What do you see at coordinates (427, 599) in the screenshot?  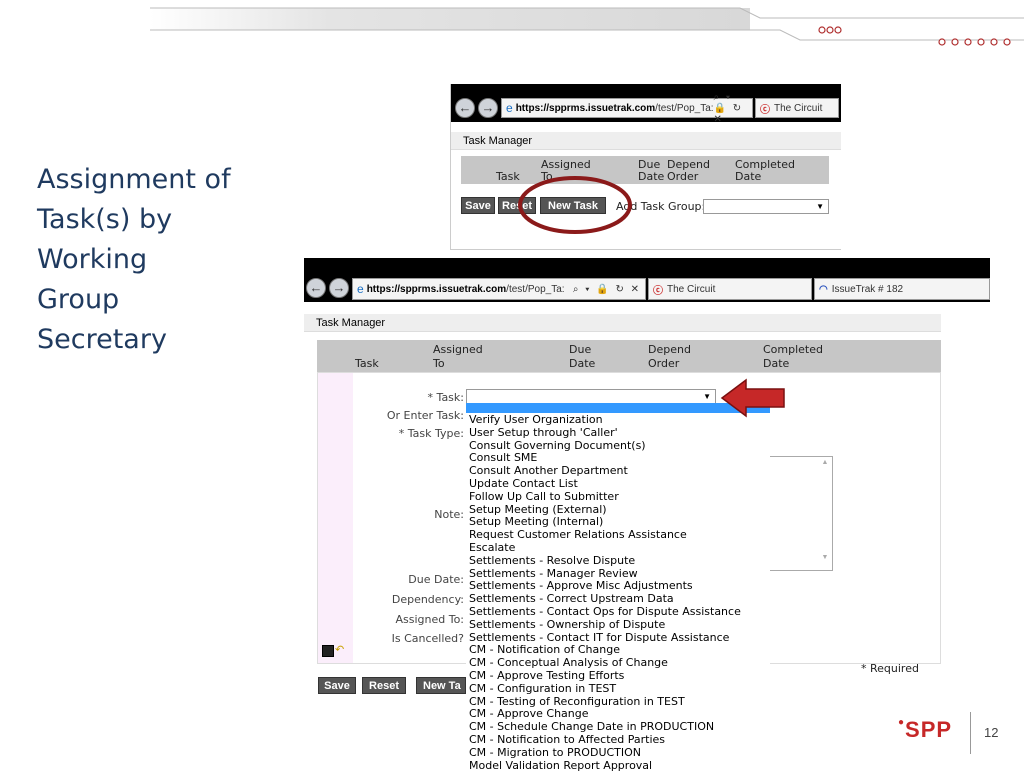 I see `label-dependency: Dependency:` at bounding box center [427, 599].